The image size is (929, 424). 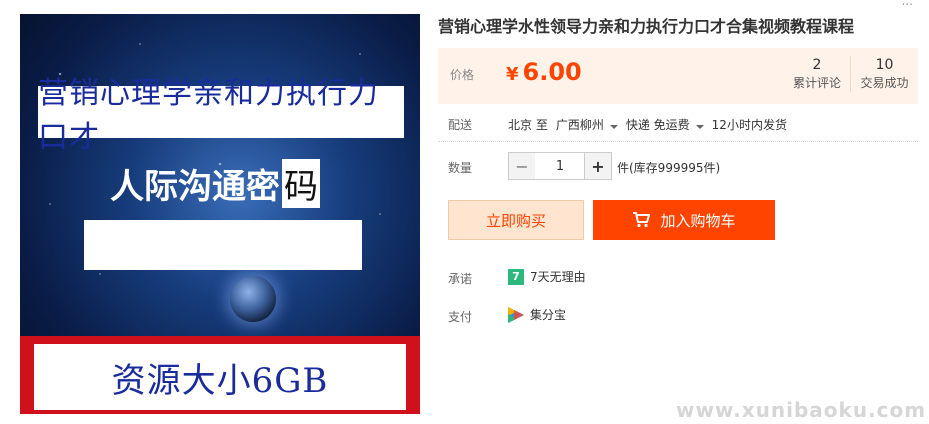 I want to click on stat-number: 2, so click(x=817, y=65).